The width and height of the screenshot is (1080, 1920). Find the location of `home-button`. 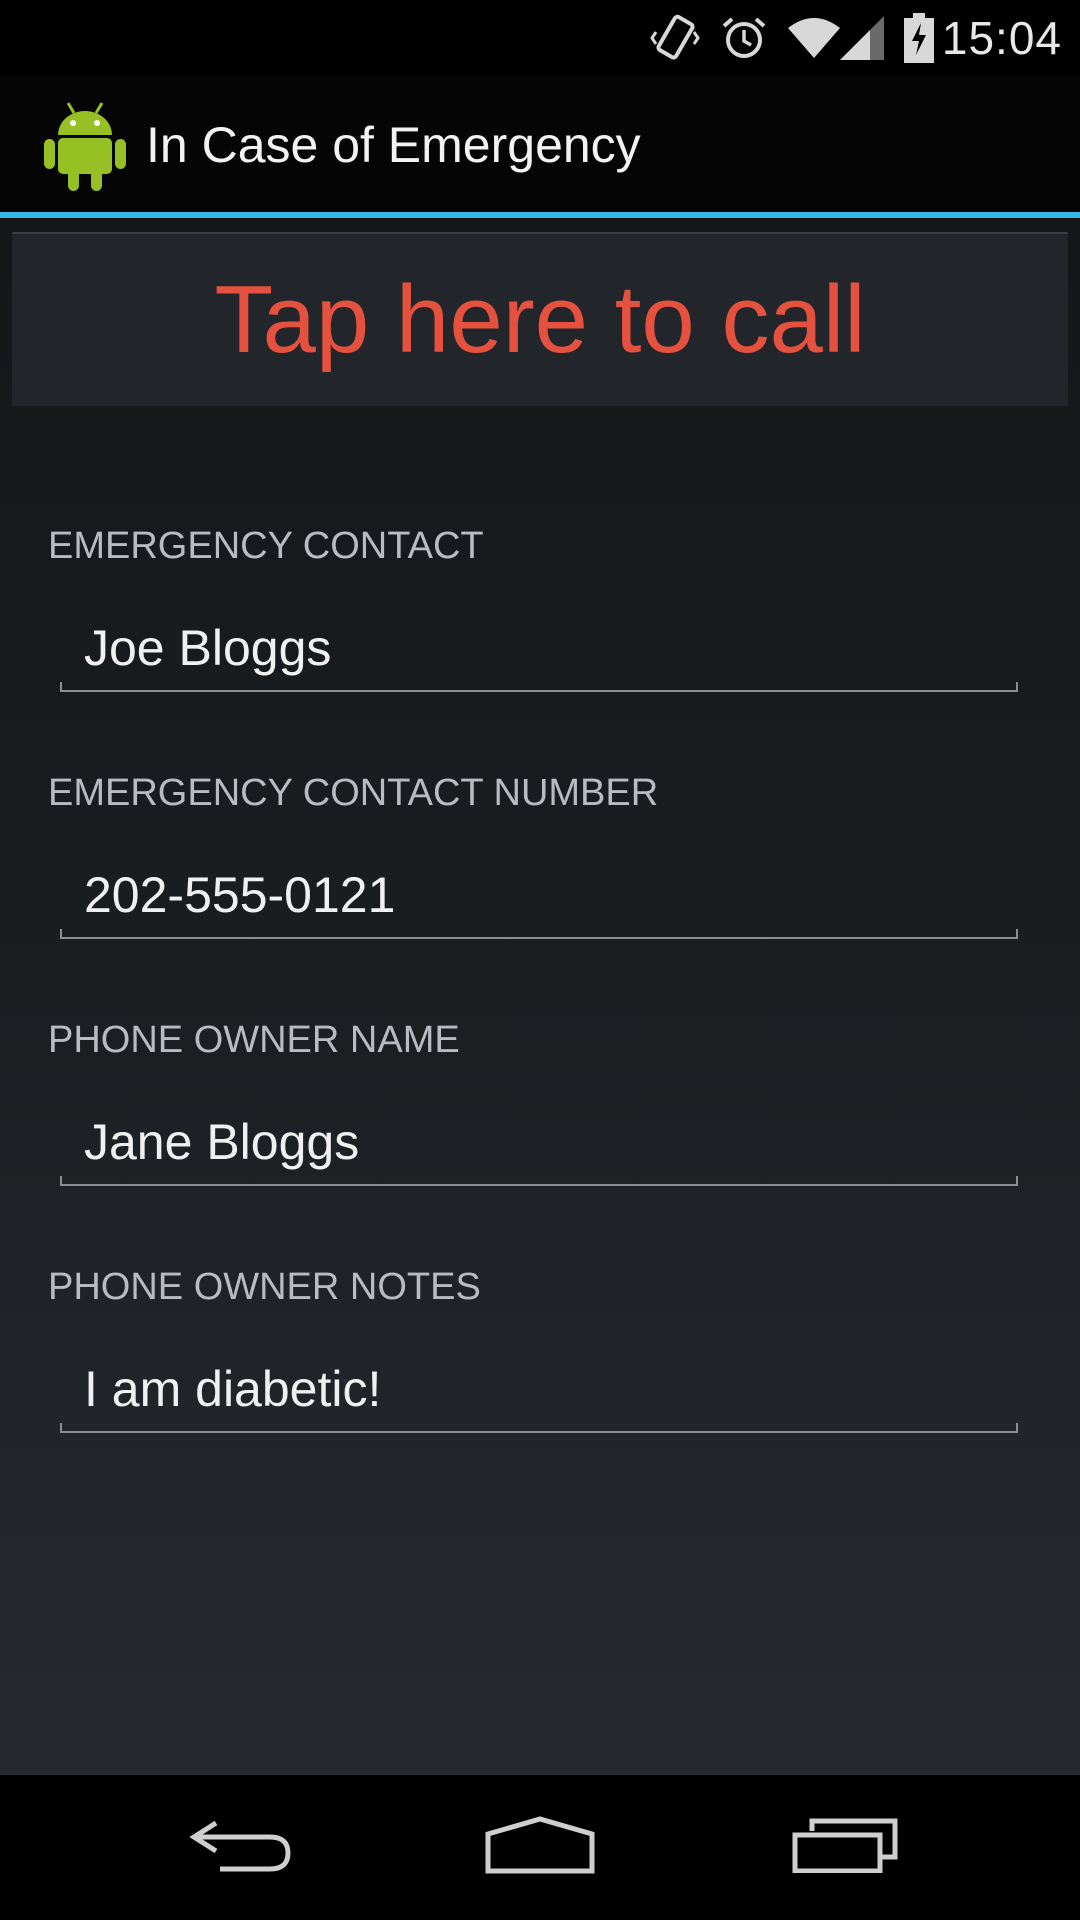

home-button is located at coordinates (540, 1847).